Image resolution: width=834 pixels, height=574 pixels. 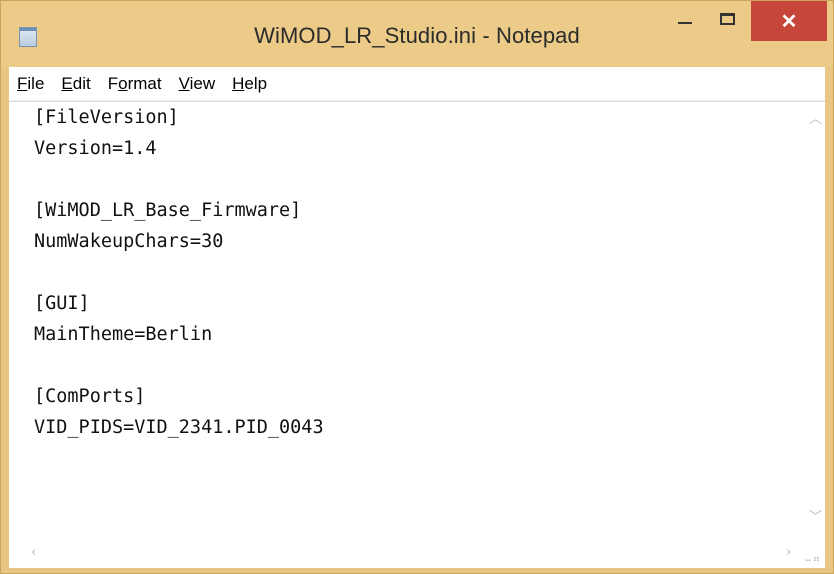 I want to click on text-line: NumWakeupChars=30, so click(x=129, y=241).